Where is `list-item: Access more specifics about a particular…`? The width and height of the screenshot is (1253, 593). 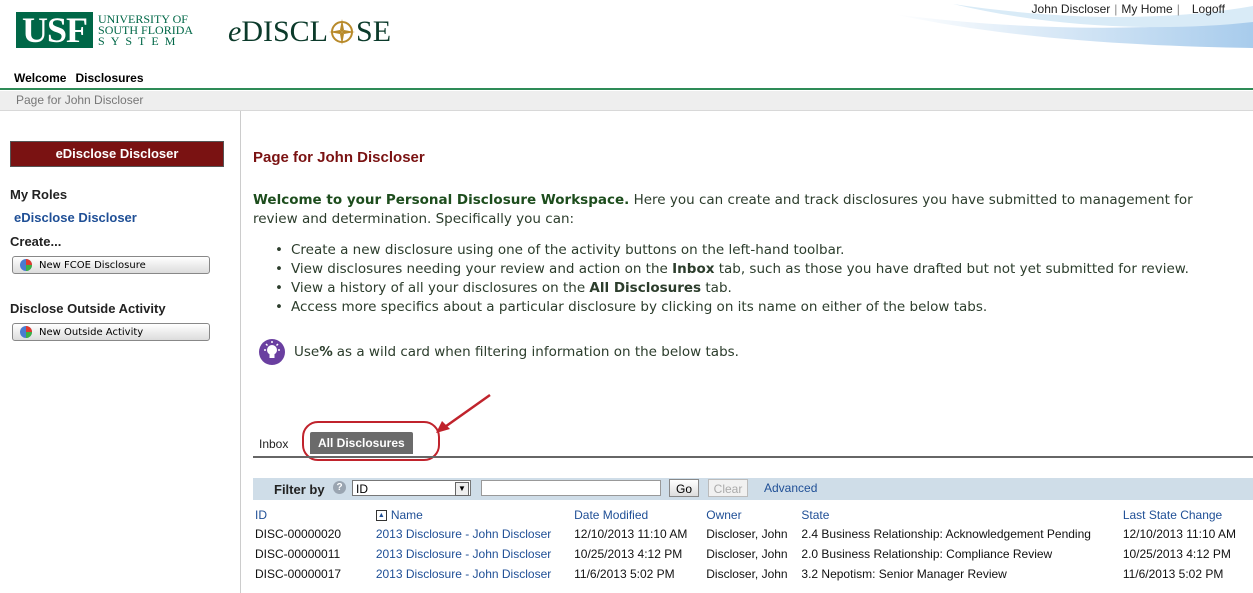 list-item: Access more specifics about a particular… is located at coordinates (764, 307).